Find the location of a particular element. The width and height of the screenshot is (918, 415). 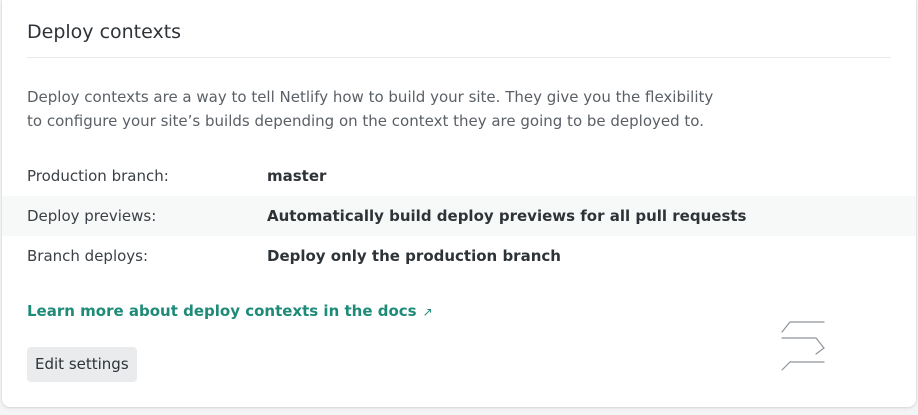

stacked-lines-icon is located at coordinates (803, 346).